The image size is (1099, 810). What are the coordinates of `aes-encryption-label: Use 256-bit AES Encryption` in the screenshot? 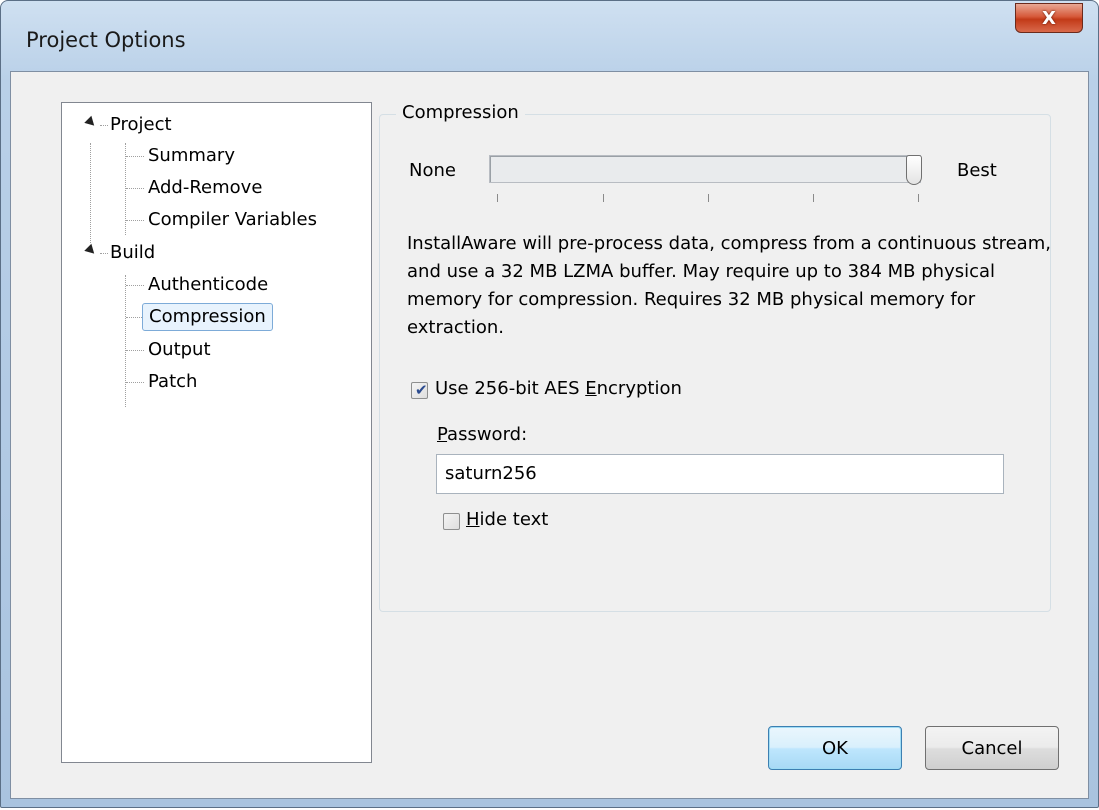 It's located at (558, 388).